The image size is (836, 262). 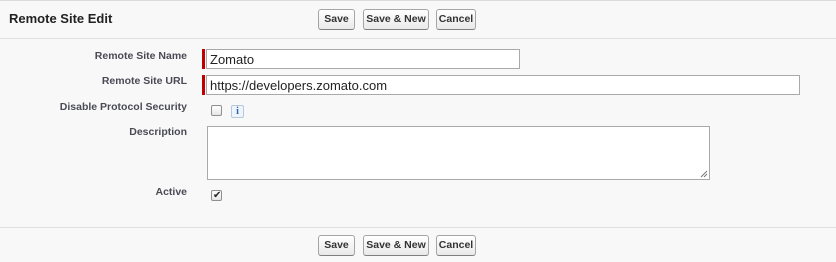 What do you see at coordinates (456, 245) in the screenshot?
I see `cancel-button-bottom: Cancel` at bounding box center [456, 245].